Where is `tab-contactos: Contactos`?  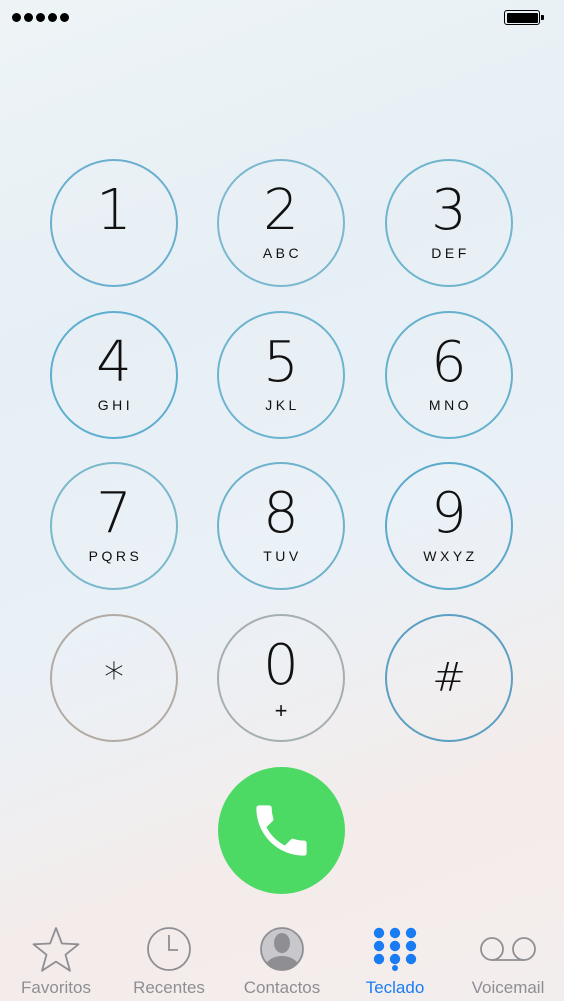 tab-contactos: Contactos is located at coordinates (282, 956).